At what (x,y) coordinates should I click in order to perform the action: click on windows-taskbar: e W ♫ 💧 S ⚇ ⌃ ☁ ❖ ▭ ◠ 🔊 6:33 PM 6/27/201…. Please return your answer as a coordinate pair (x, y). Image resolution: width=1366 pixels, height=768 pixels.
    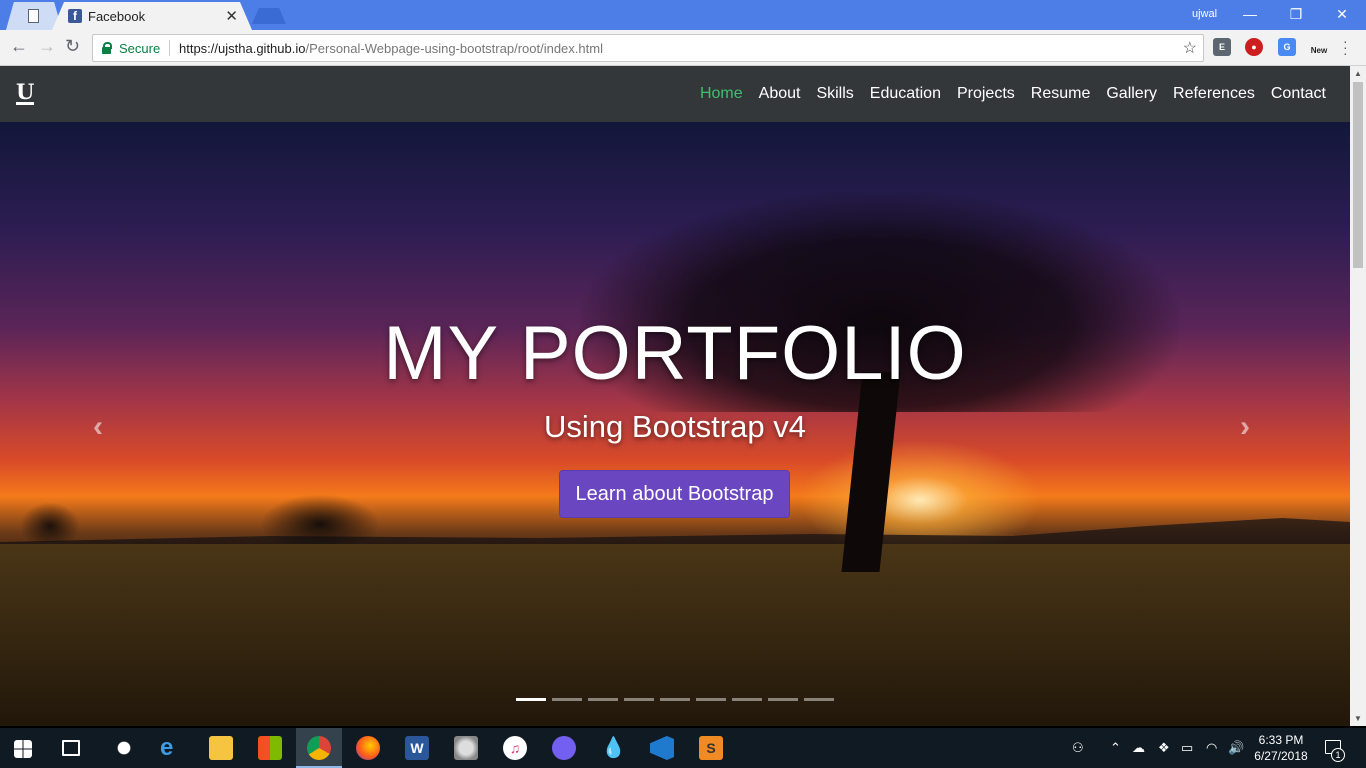
    Looking at the image, I should click on (683, 748).